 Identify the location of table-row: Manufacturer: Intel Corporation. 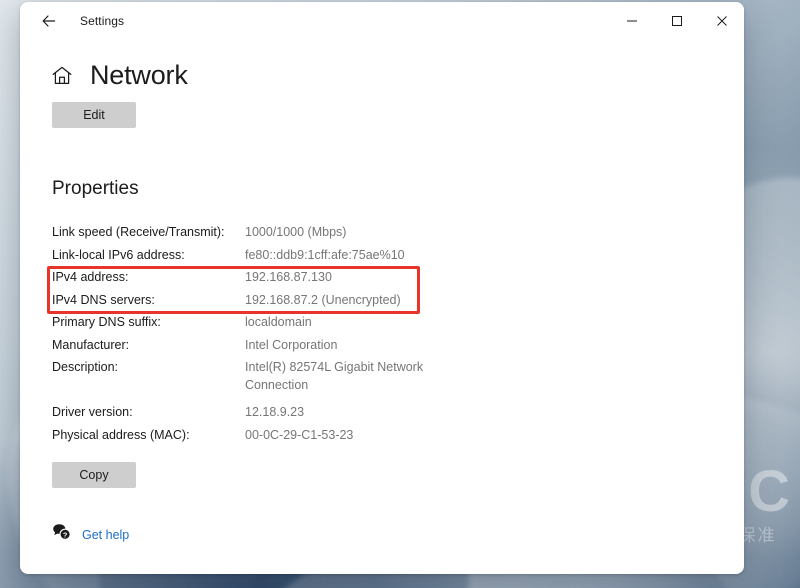
(383, 345).